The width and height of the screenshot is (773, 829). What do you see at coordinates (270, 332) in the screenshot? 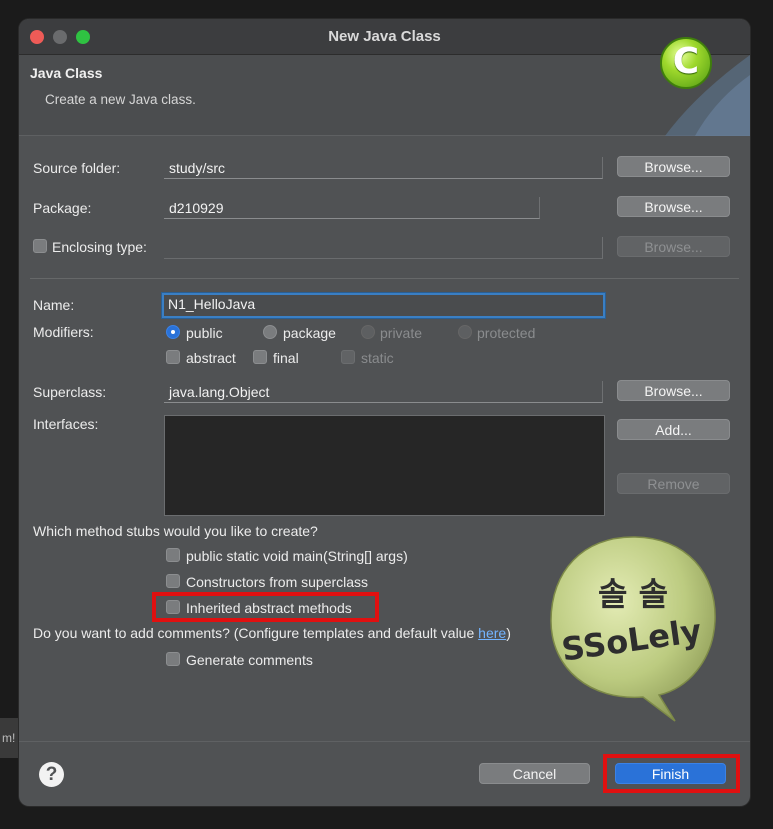
I see `modifier-package-radio` at bounding box center [270, 332].